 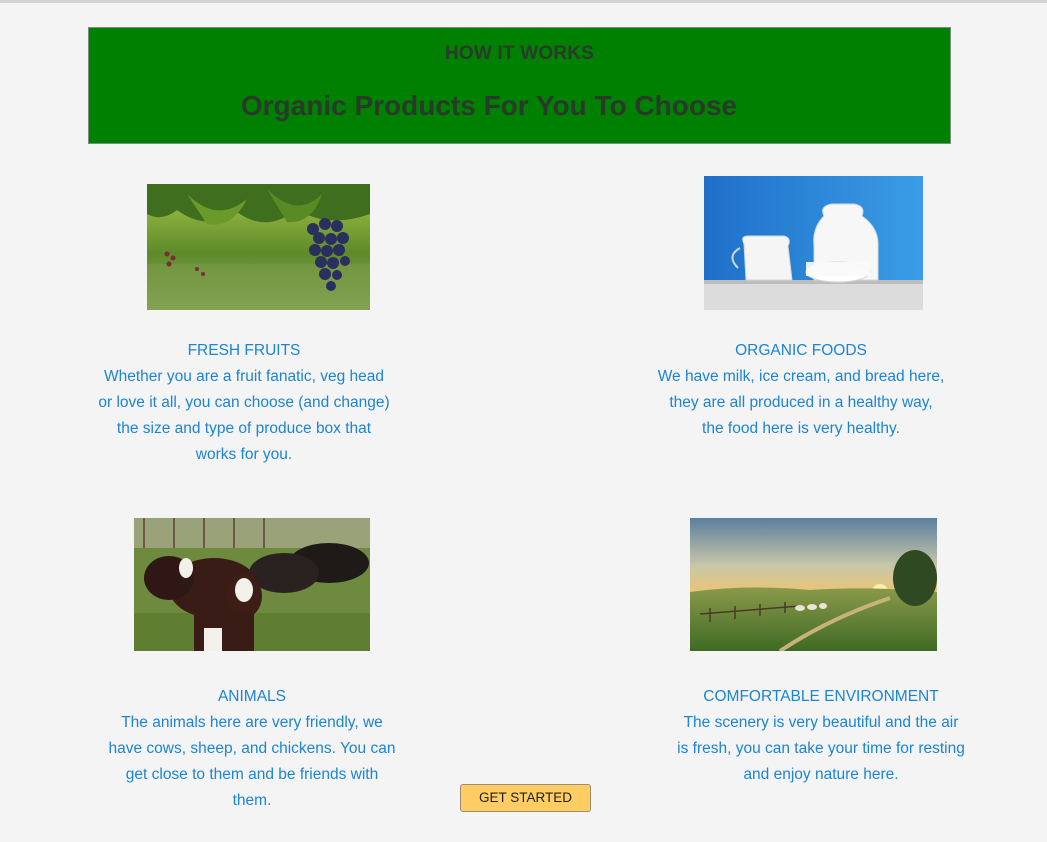 What do you see at coordinates (801, 350) in the screenshot?
I see `card-title: ORGANIC FOODS` at bounding box center [801, 350].